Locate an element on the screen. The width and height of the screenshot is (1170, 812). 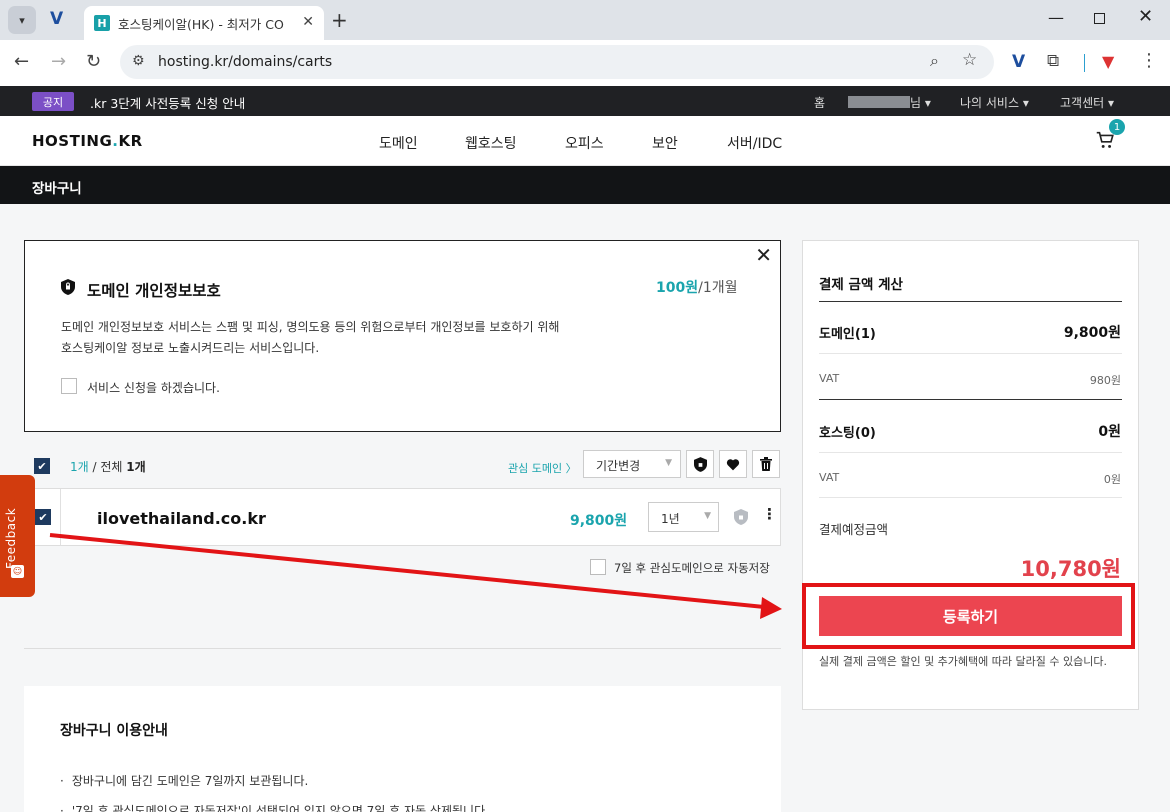
nav-item-office: 오피스 is located at coordinates (584, 143).